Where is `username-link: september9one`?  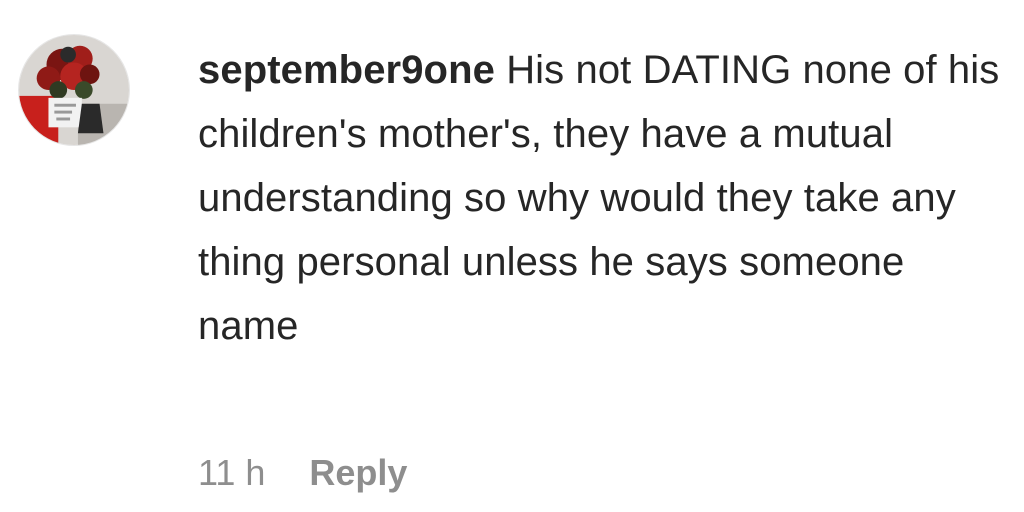 username-link: september9one is located at coordinates (346, 70).